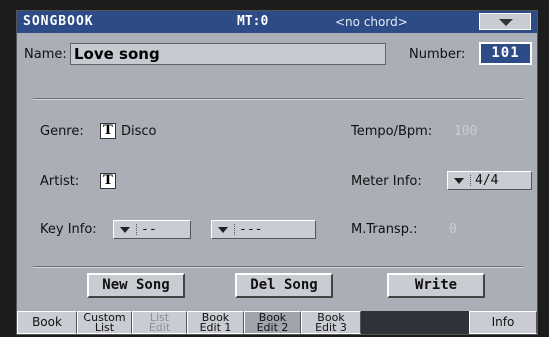 The height and width of the screenshot is (337, 549). Describe the element at coordinates (108, 131) in the screenshot. I see `genre-text-edit-icon: T` at that location.